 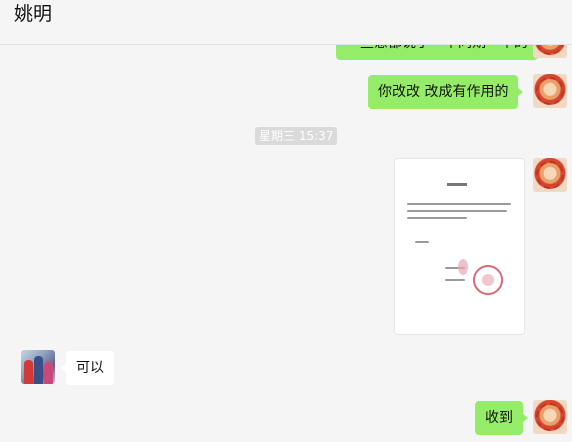 What do you see at coordinates (296, 136) in the screenshot?
I see `timestamp: 星期三 15:37` at bounding box center [296, 136].